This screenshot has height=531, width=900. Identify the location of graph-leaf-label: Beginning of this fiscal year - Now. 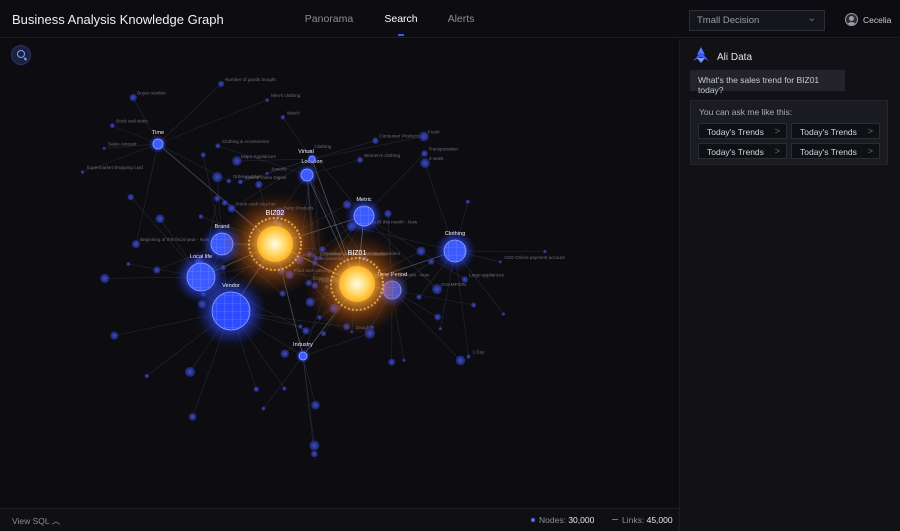
(175, 239).